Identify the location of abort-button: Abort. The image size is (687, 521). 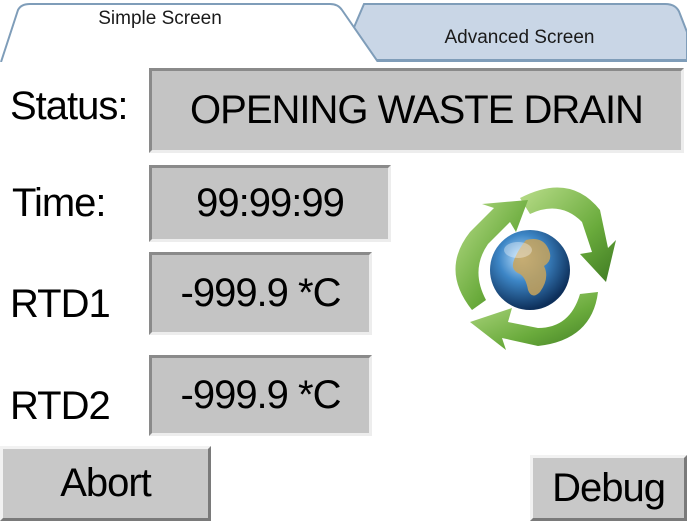
(105, 483).